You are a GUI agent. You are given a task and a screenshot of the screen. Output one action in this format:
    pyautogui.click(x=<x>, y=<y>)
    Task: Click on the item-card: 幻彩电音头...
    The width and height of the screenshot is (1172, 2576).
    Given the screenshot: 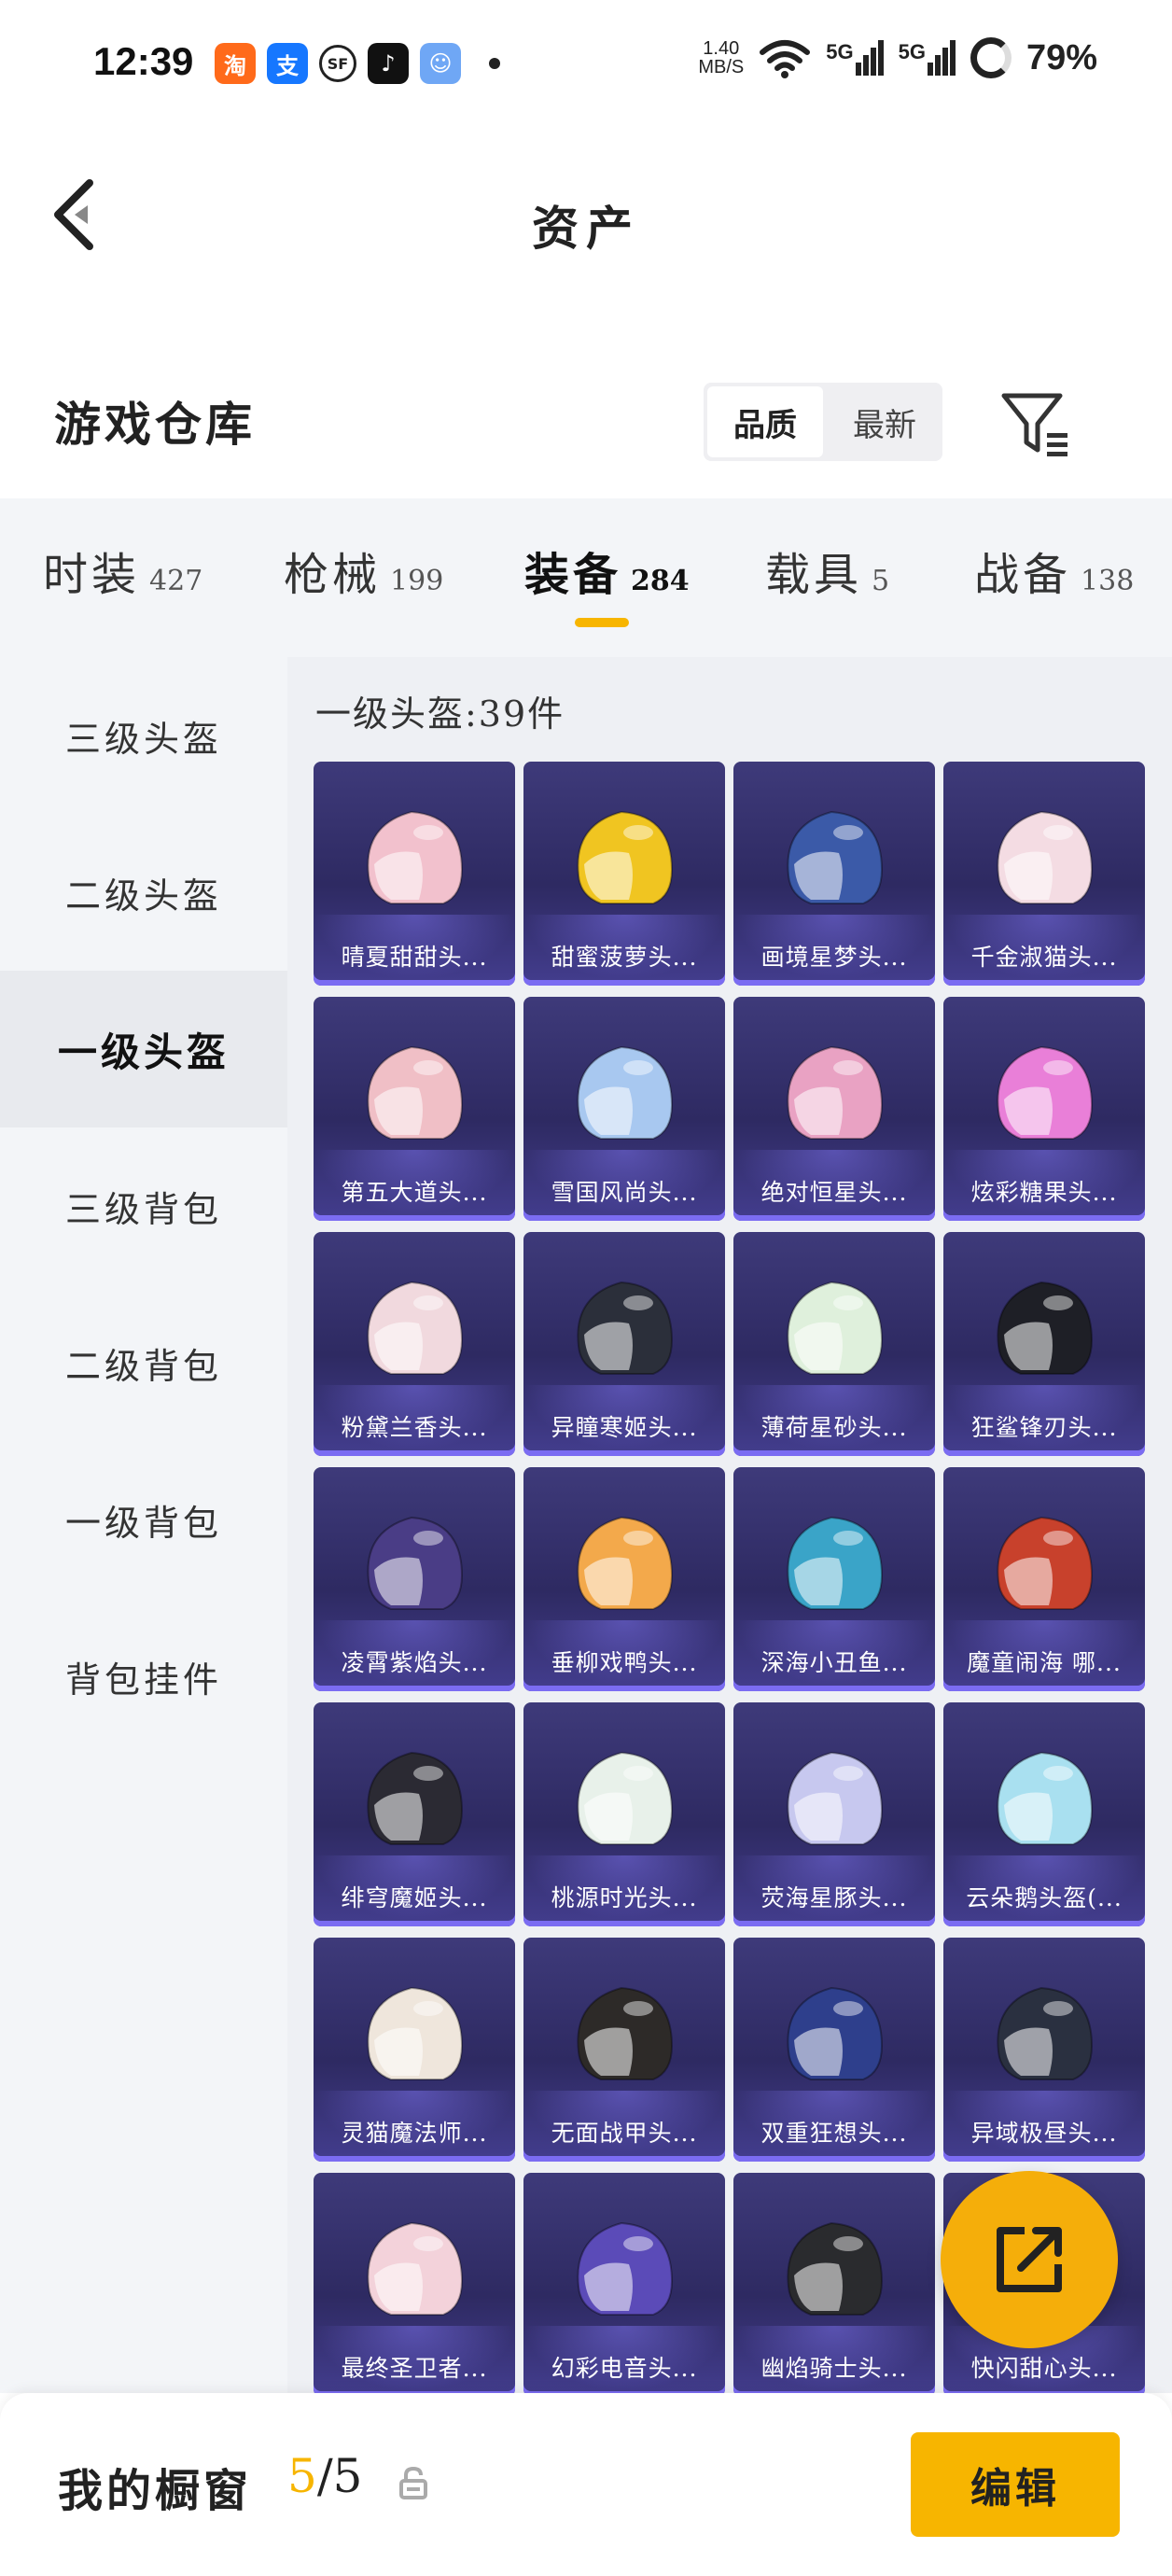 What is the action you would take?
    pyautogui.click(x=624, y=2283)
    